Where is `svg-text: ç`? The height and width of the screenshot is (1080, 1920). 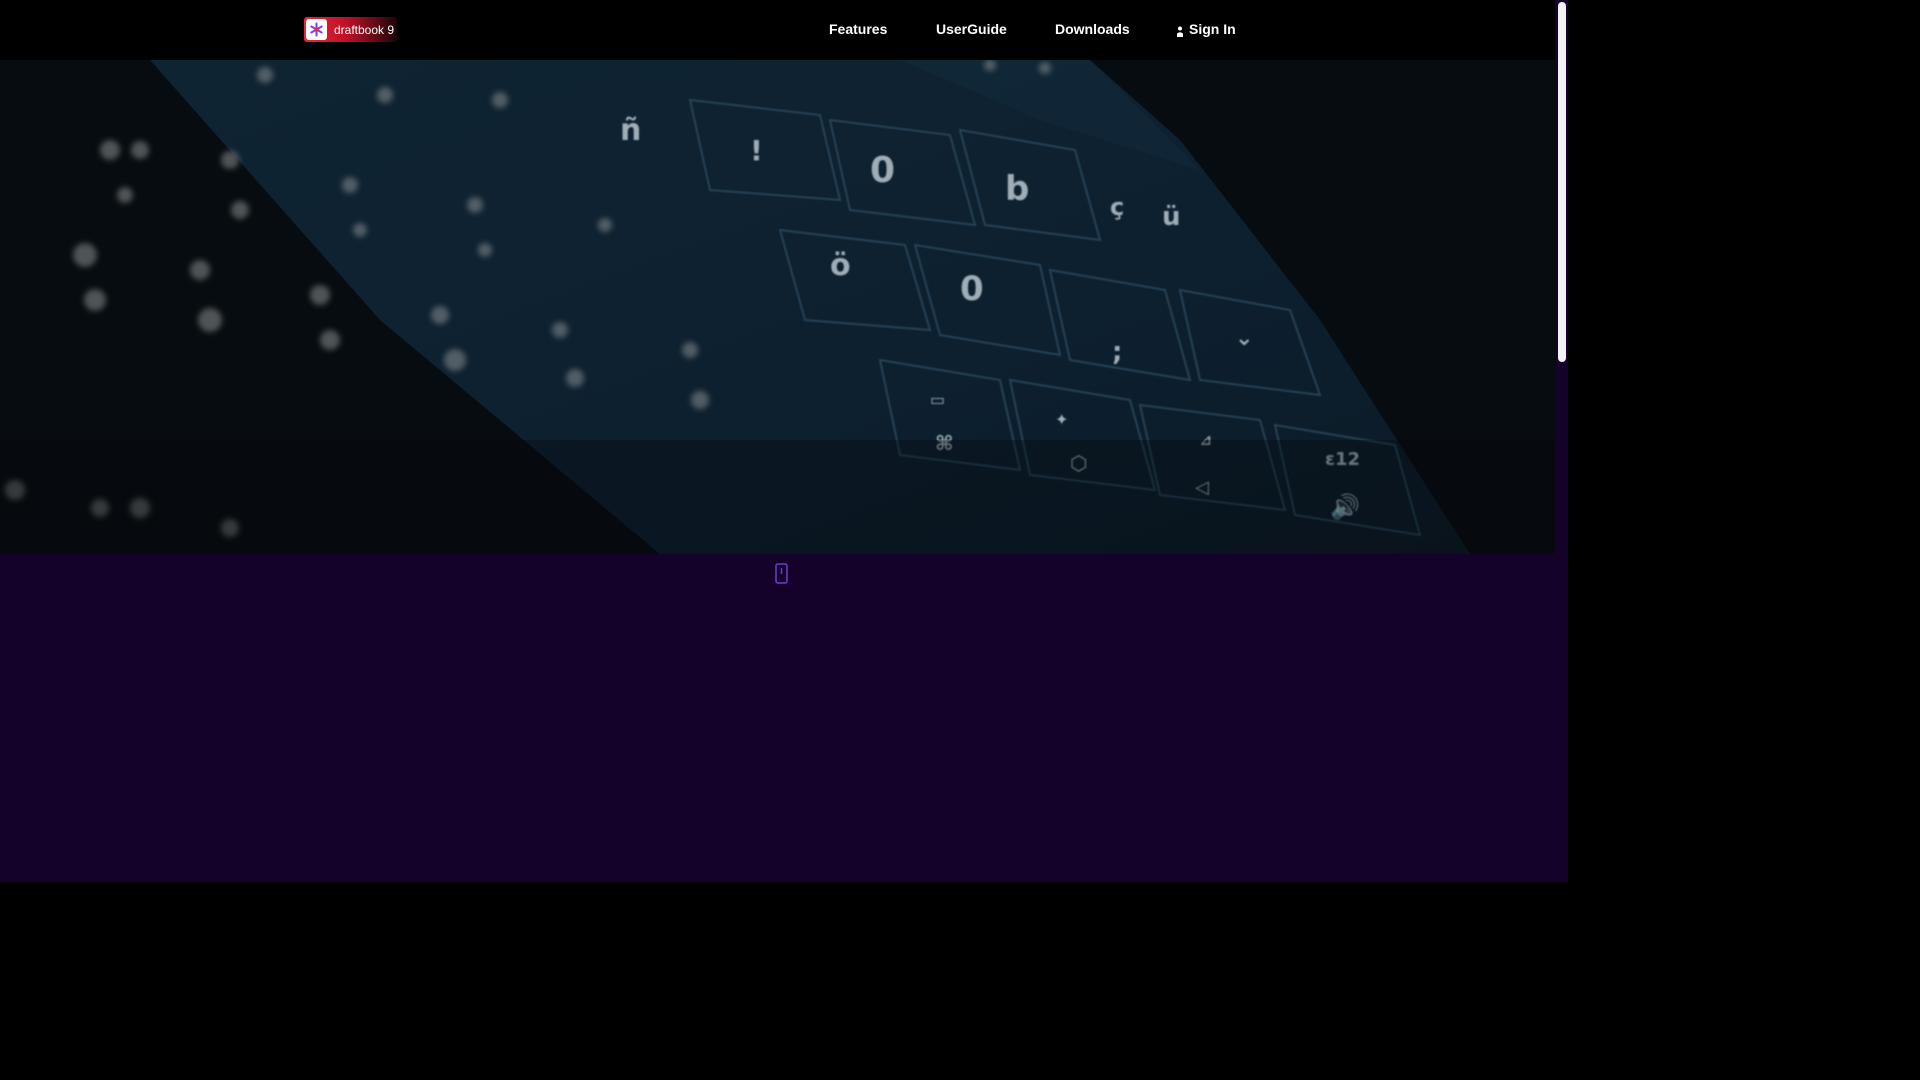
svg-text: ç is located at coordinates (1117, 207).